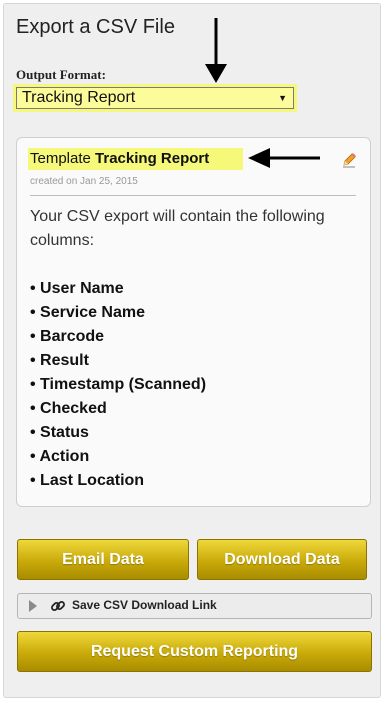 This screenshot has height=703, width=387. Describe the element at coordinates (59, 360) in the screenshot. I see `column-item: • Result` at that location.